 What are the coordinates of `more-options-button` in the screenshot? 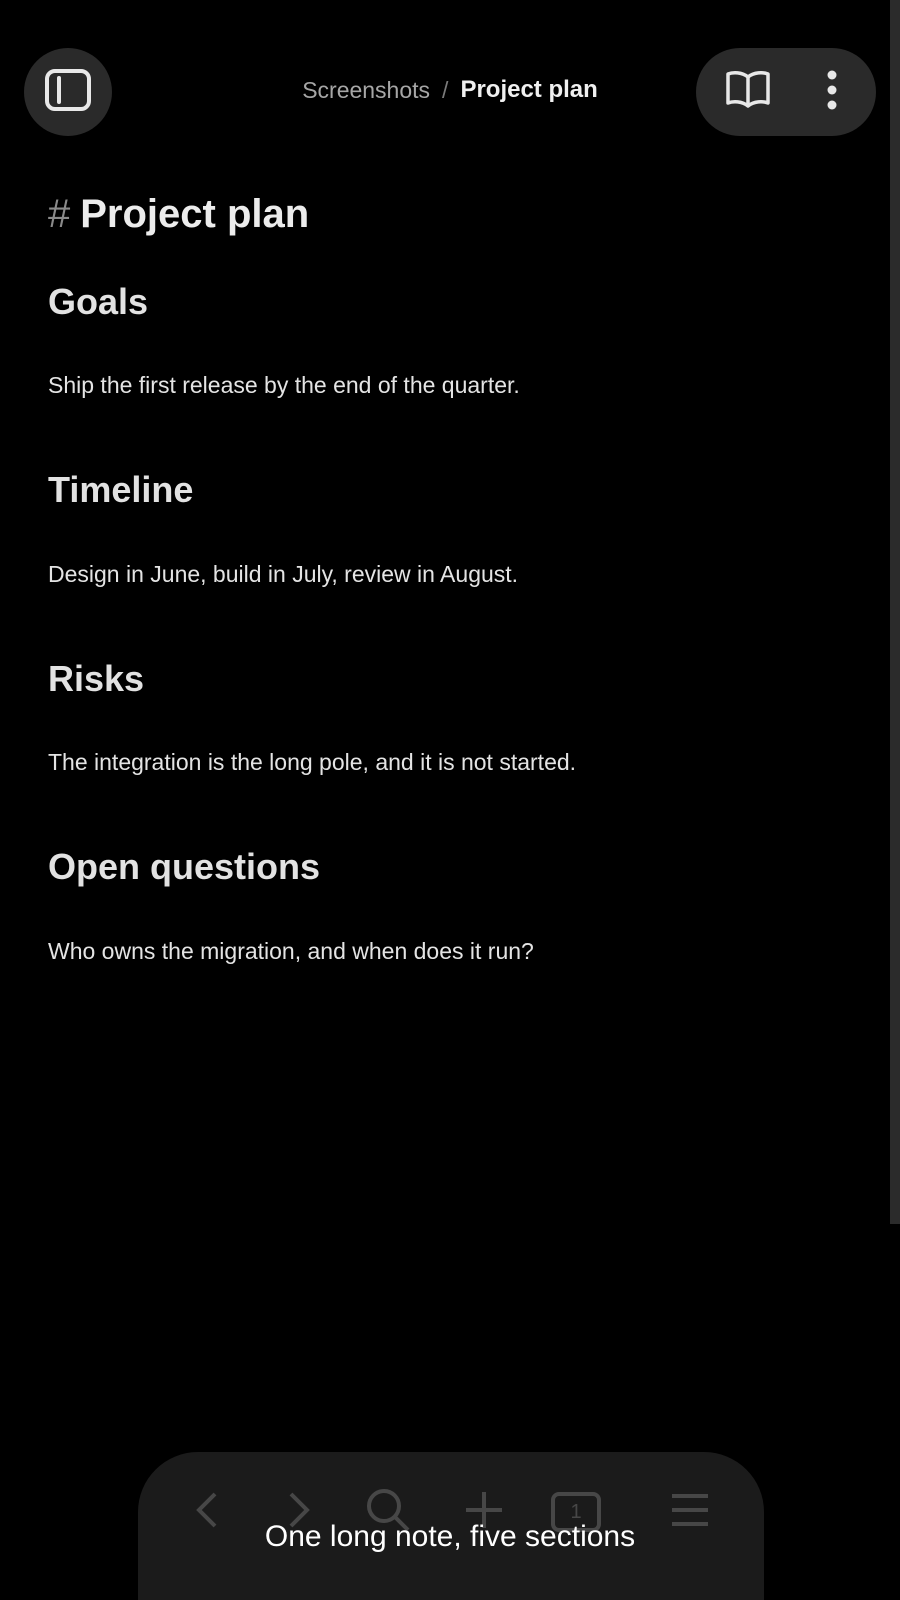 It's located at (832, 92).